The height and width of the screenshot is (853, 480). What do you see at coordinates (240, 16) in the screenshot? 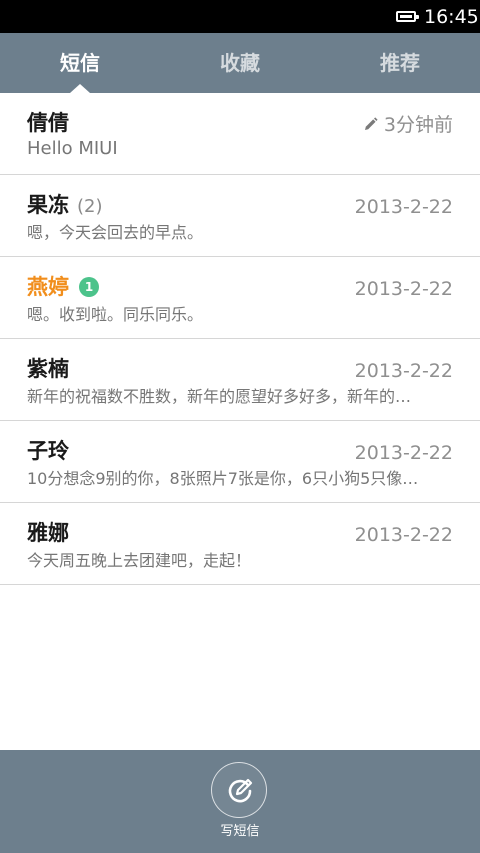
I see `status-bar: 16:45` at bounding box center [240, 16].